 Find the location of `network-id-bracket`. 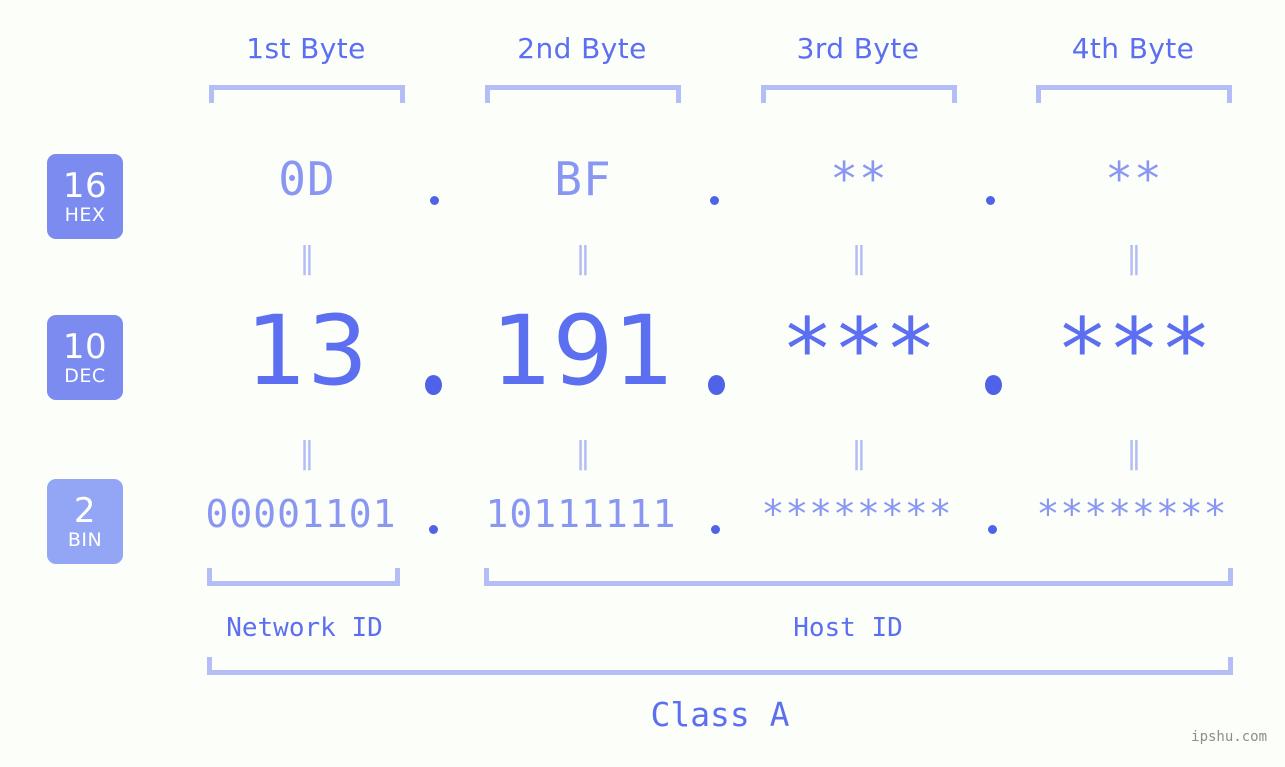

network-id-bracket is located at coordinates (303, 577).